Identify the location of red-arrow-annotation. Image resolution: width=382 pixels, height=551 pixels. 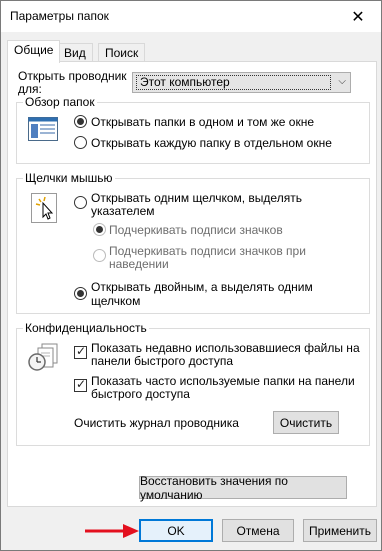
(112, 531).